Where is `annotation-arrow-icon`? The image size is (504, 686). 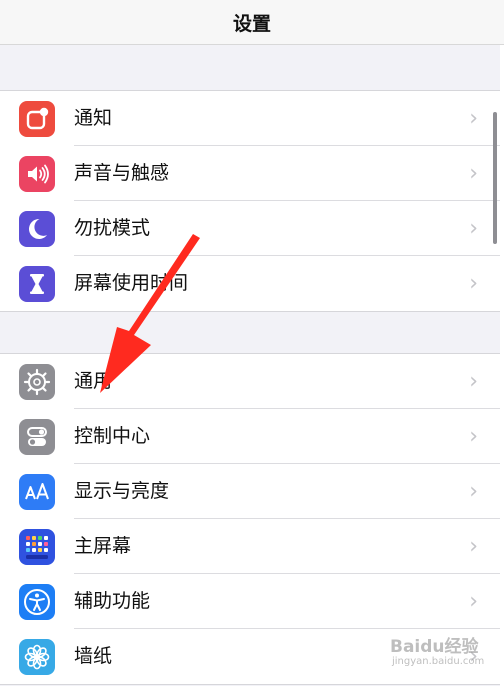
annotation-arrow-icon is located at coordinates (150, 313).